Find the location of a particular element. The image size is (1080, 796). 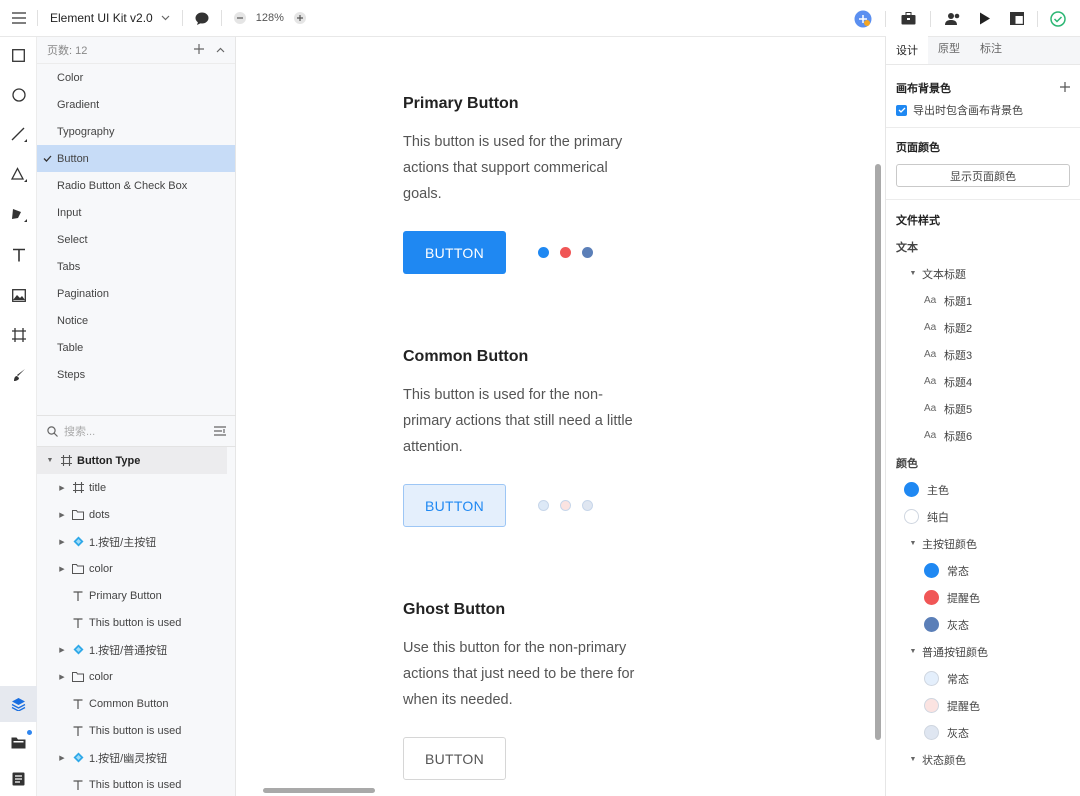

export-bg-checkbox is located at coordinates (901, 110).